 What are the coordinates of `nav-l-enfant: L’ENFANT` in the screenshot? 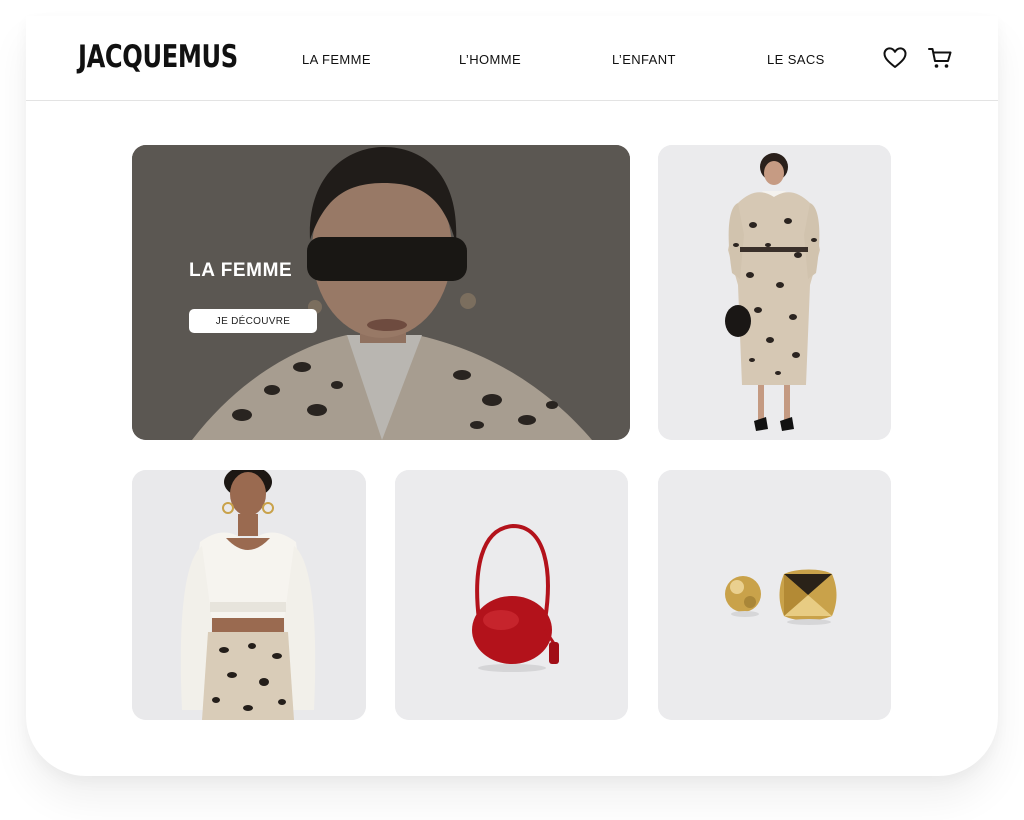 It's located at (644, 59).